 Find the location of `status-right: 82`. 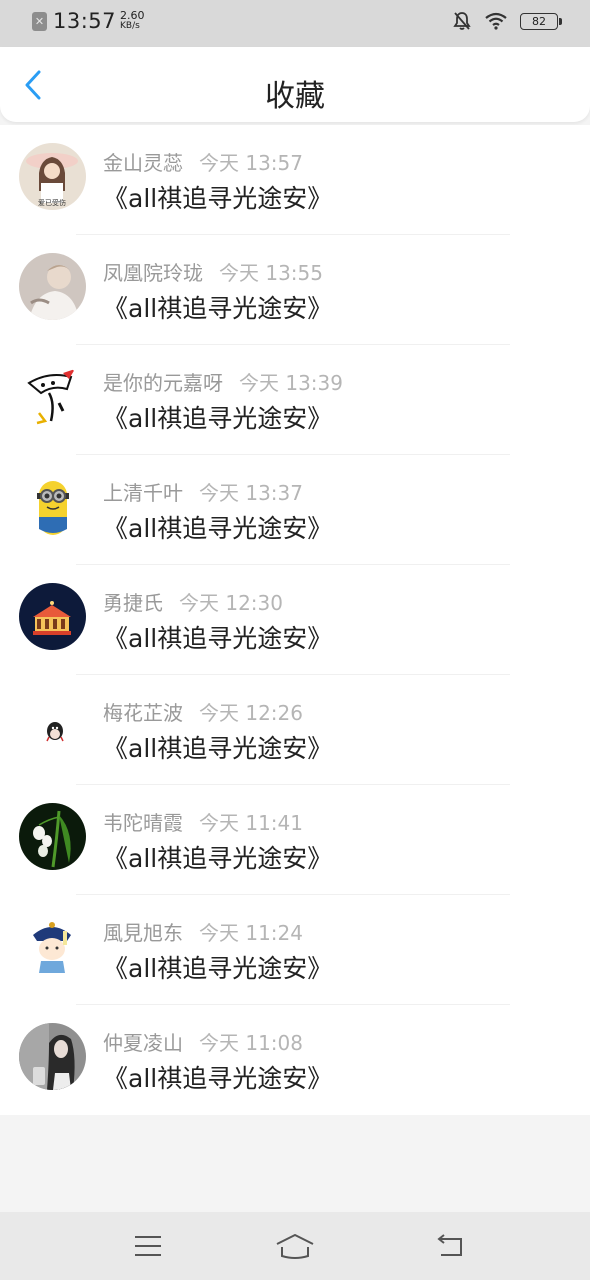

status-right: 82 is located at coordinates (501, 21).